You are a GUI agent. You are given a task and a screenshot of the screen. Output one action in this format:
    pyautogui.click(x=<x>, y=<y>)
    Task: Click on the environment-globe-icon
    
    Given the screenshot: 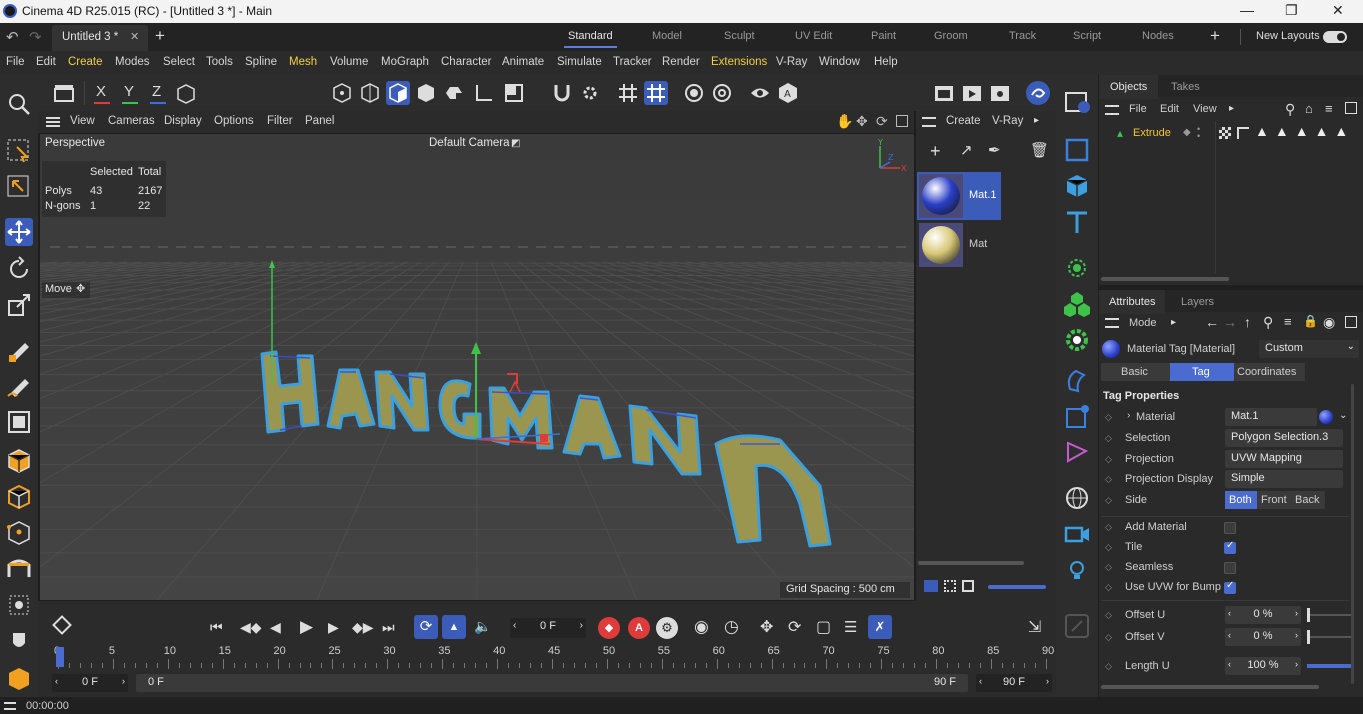 What is the action you would take?
    pyautogui.click(x=1077, y=498)
    